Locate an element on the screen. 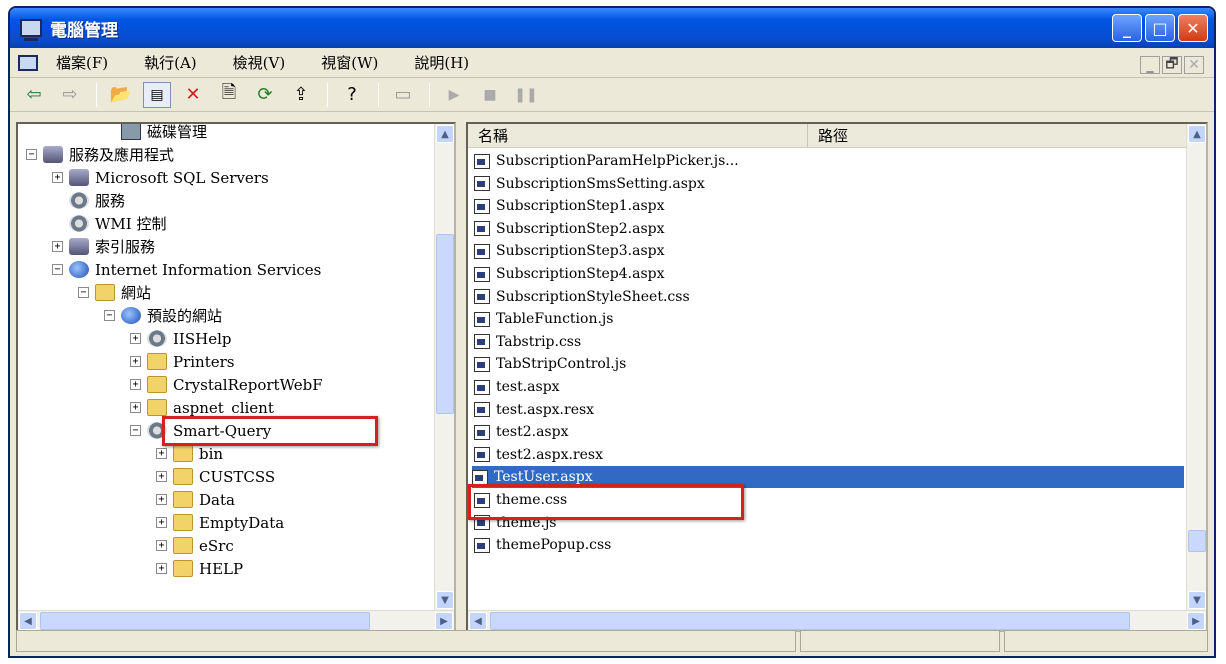 This screenshot has width=1226, height=664. mdi-close-button: ✕ is located at coordinates (1194, 65).